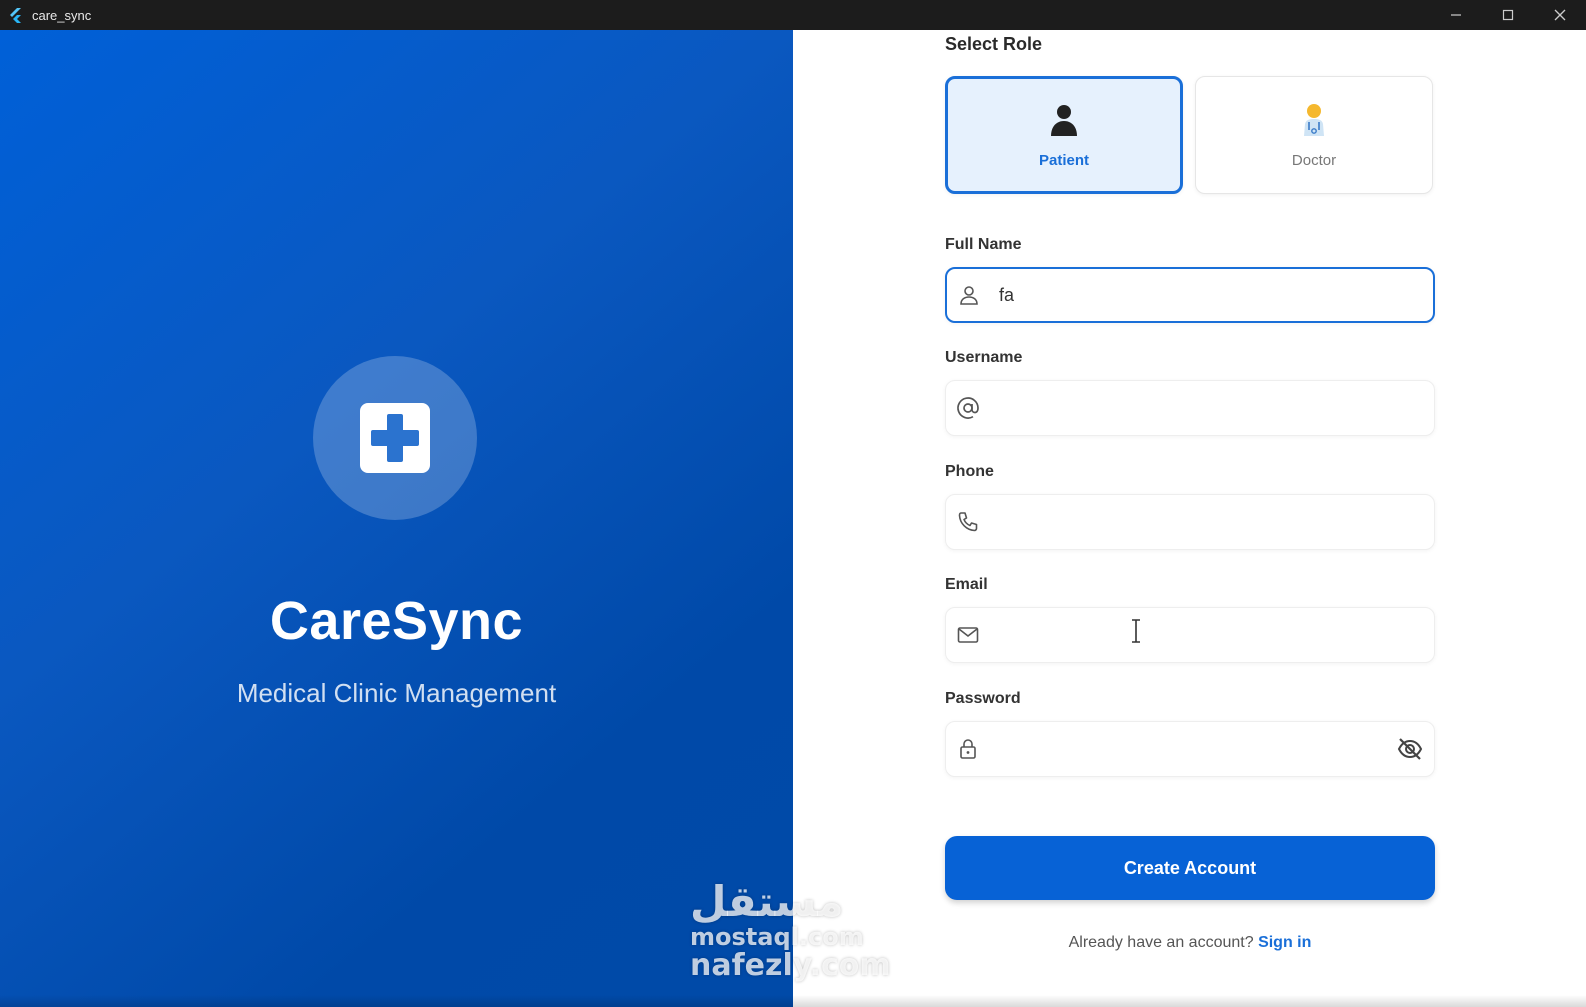  What do you see at coordinates (1161, 942) in the screenshot?
I see `signin-prompt: Already have an account?` at bounding box center [1161, 942].